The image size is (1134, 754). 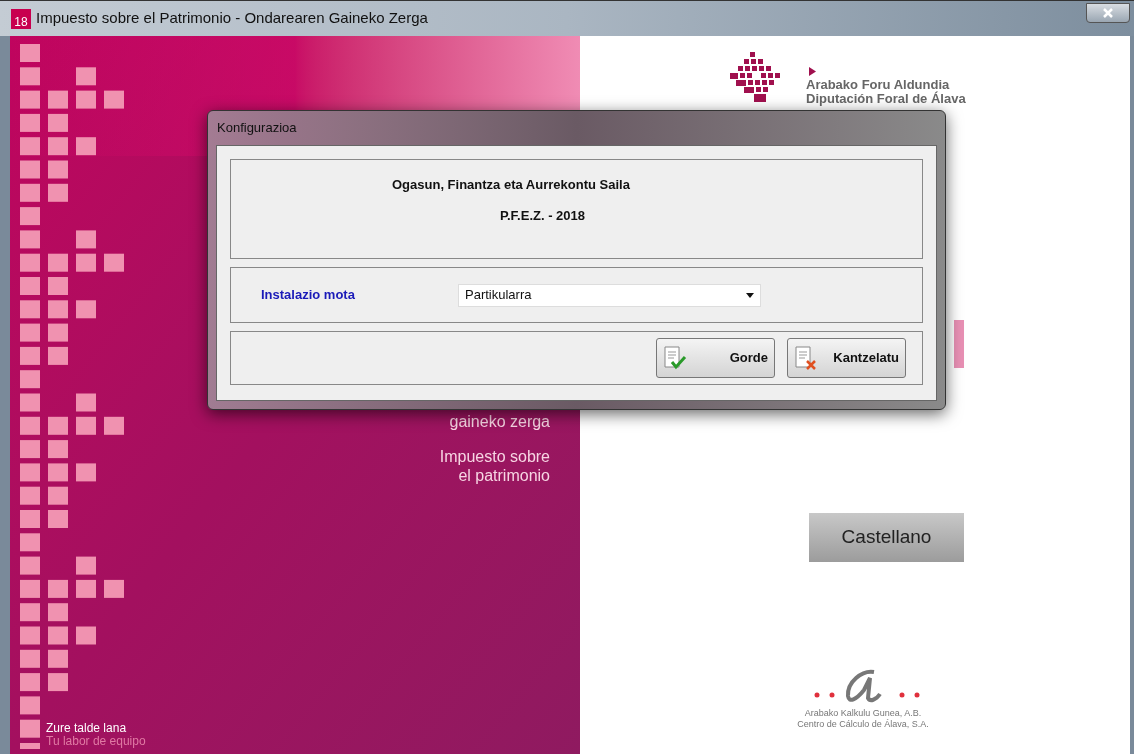 I want to click on installation-type-dropdown: Partikularra, so click(x=609, y=295).